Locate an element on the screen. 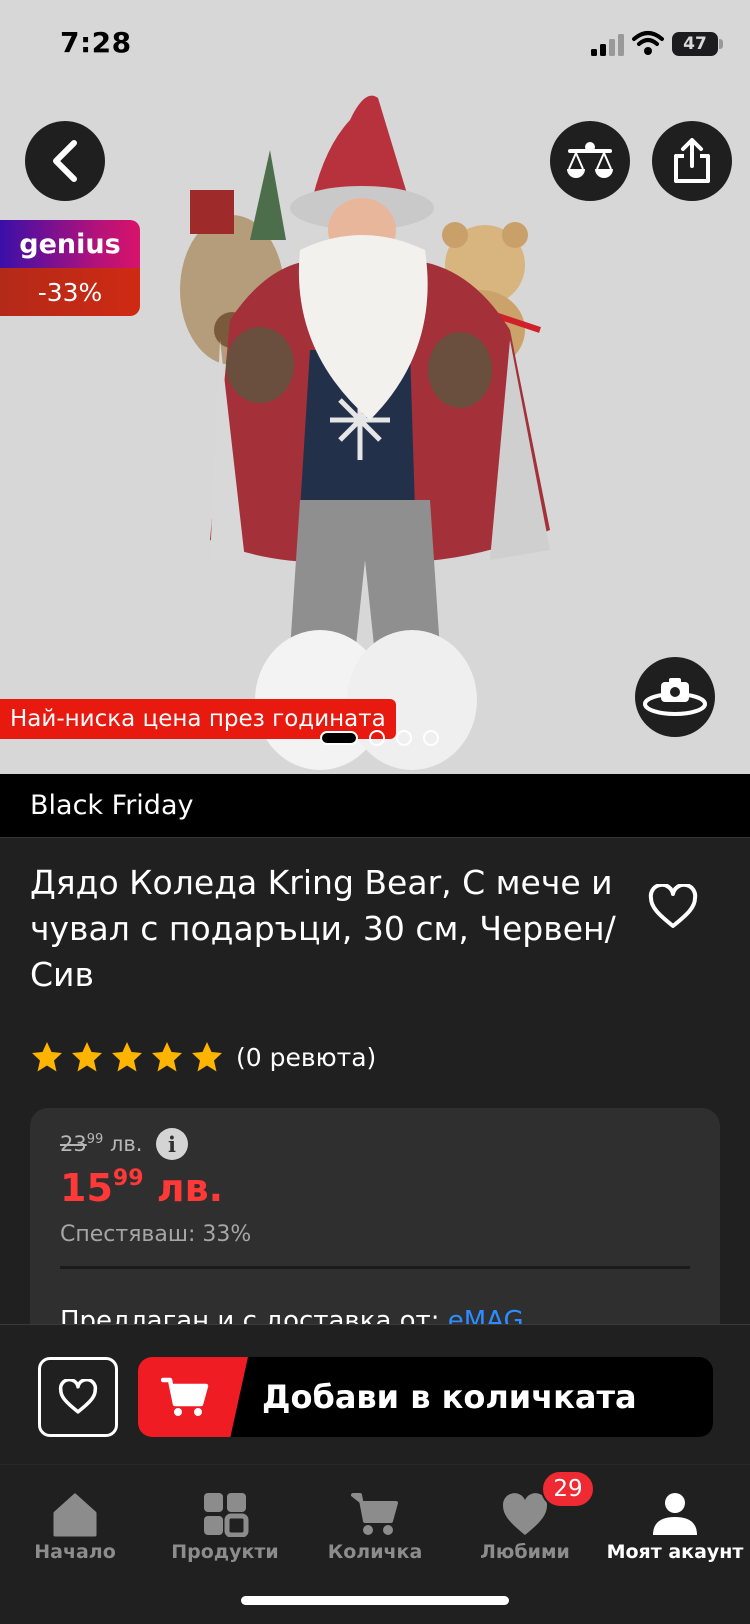 This screenshot has width=750, height=1624. current-price: 1599 лв. is located at coordinates (141, 1188).